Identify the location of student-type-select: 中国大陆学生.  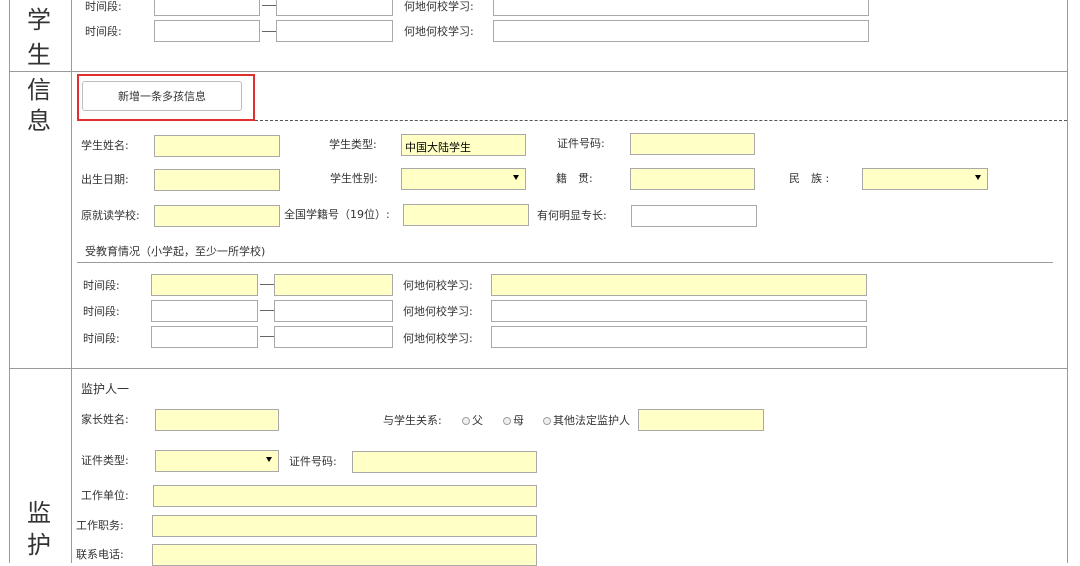
(463, 145).